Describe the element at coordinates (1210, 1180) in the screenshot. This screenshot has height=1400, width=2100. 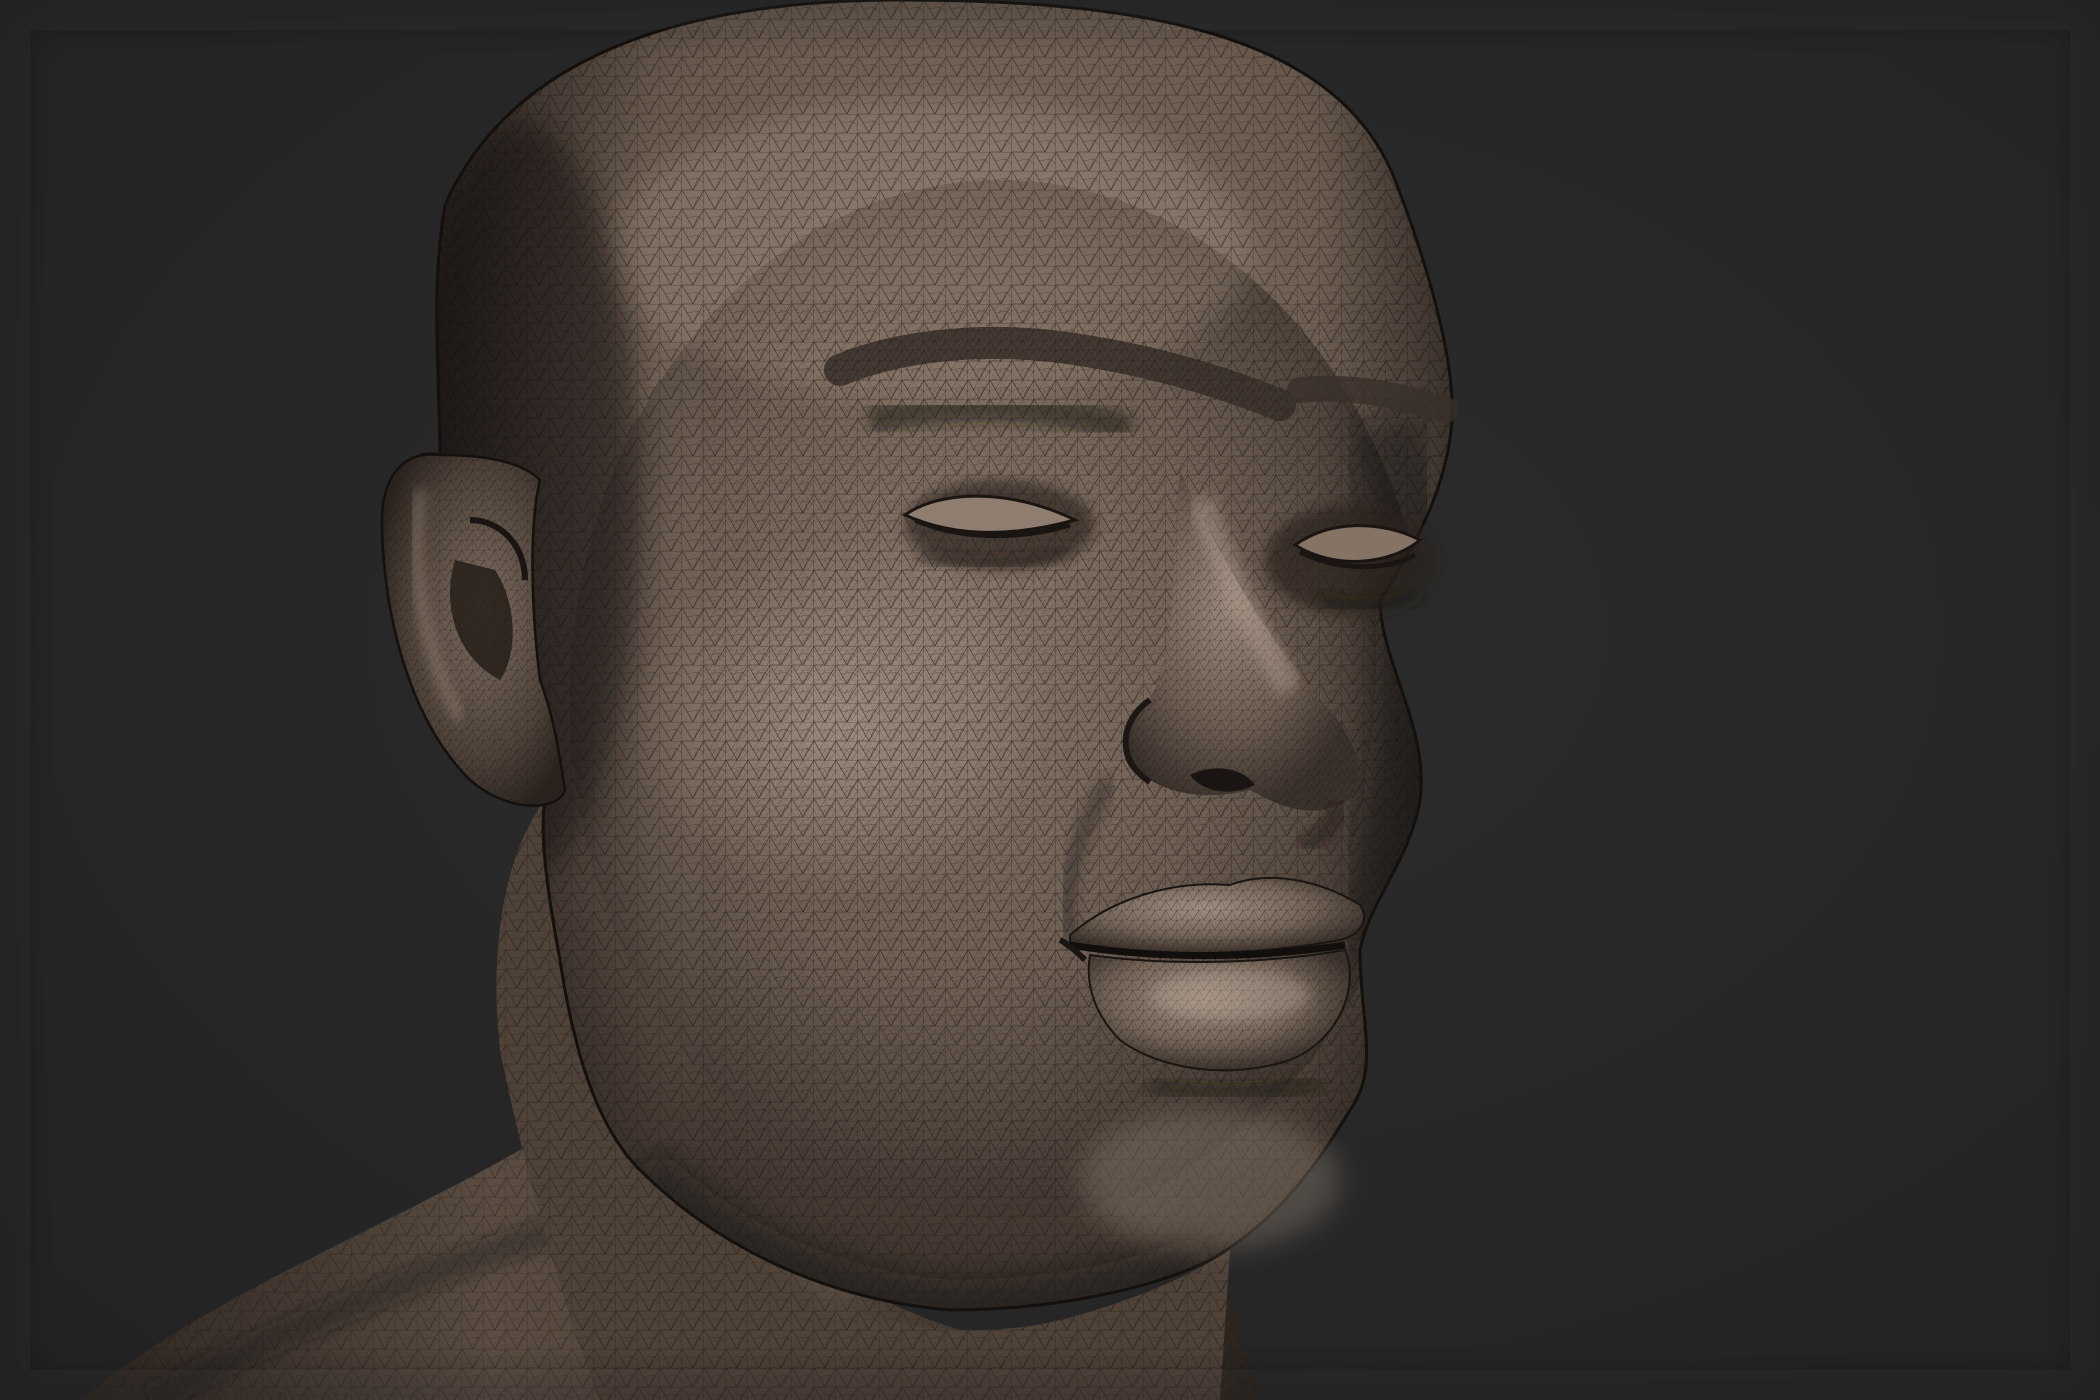
I see `chin-highlight` at that location.